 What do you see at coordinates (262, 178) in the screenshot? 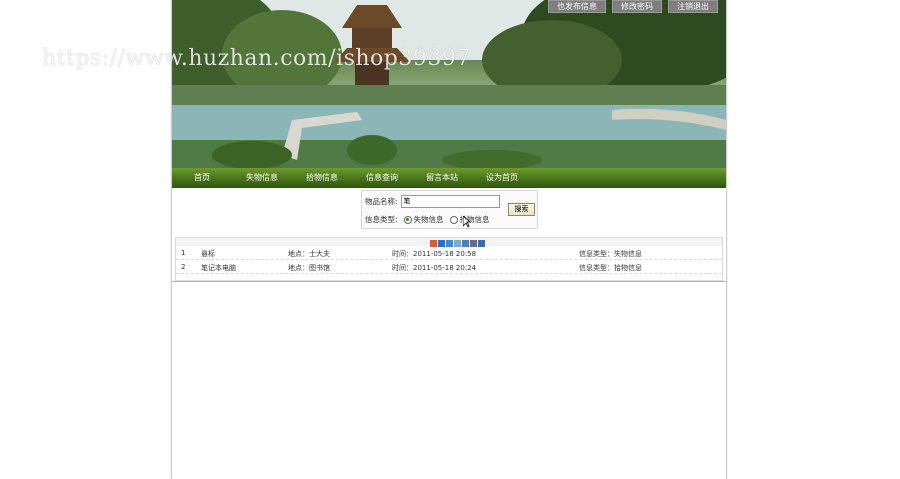
I see `nav-item-lost-info: 失物信息` at bounding box center [262, 178].